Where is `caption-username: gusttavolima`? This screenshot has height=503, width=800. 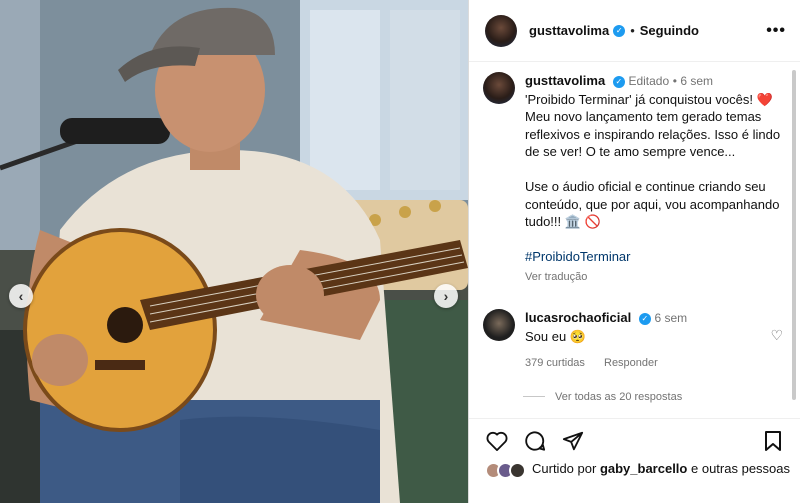 caption-username: gusttavolima is located at coordinates (565, 80).